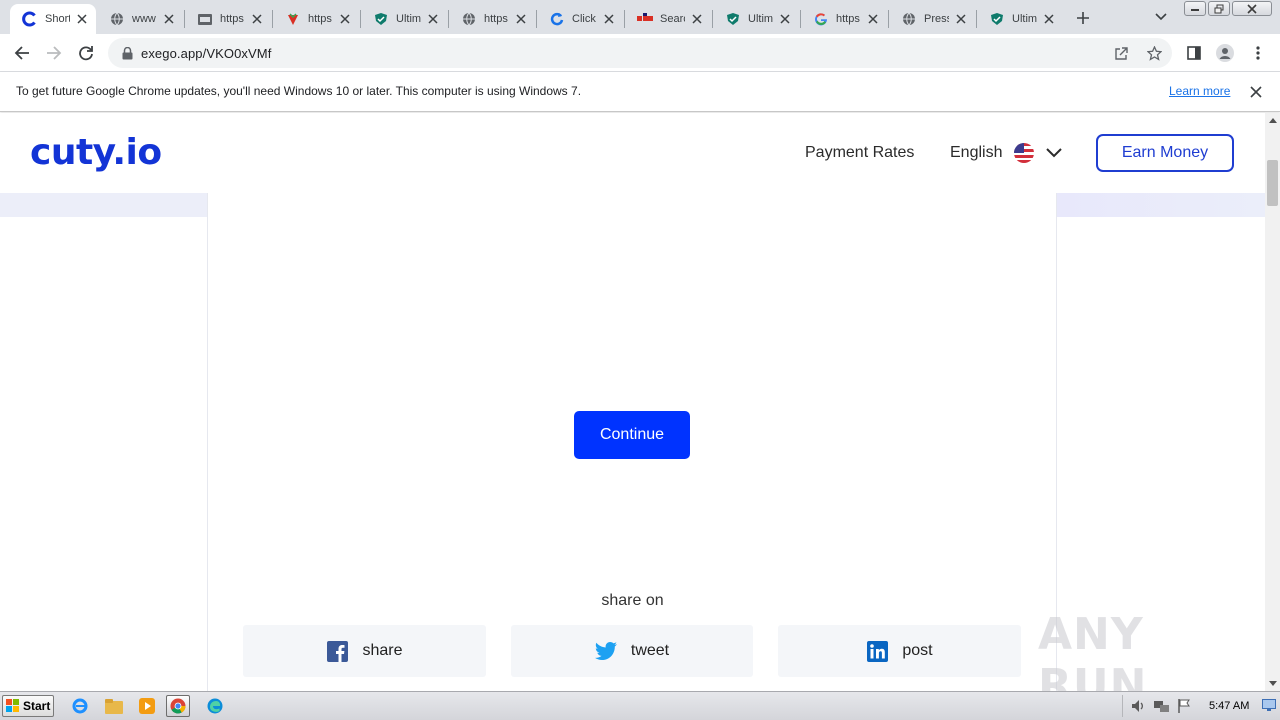 The height and width of the screenshot is (720, 1280). Describe the element at coordinates (844, 19) in the screenshot. I see `tab-https-4: https` at that location.